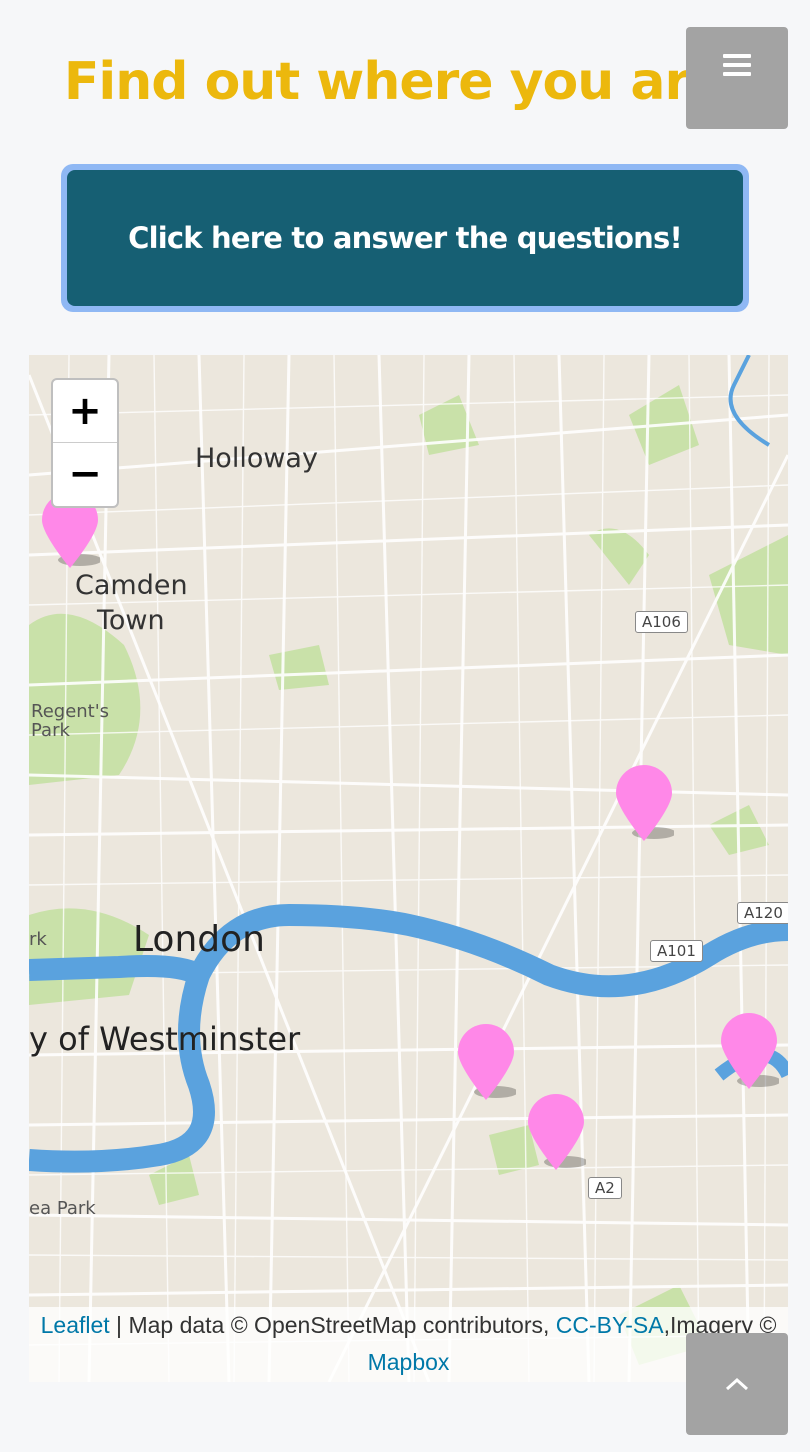  Describe the element at coordinates (199, 939) in the screenshot. I see `place-label-london: London` at that location.